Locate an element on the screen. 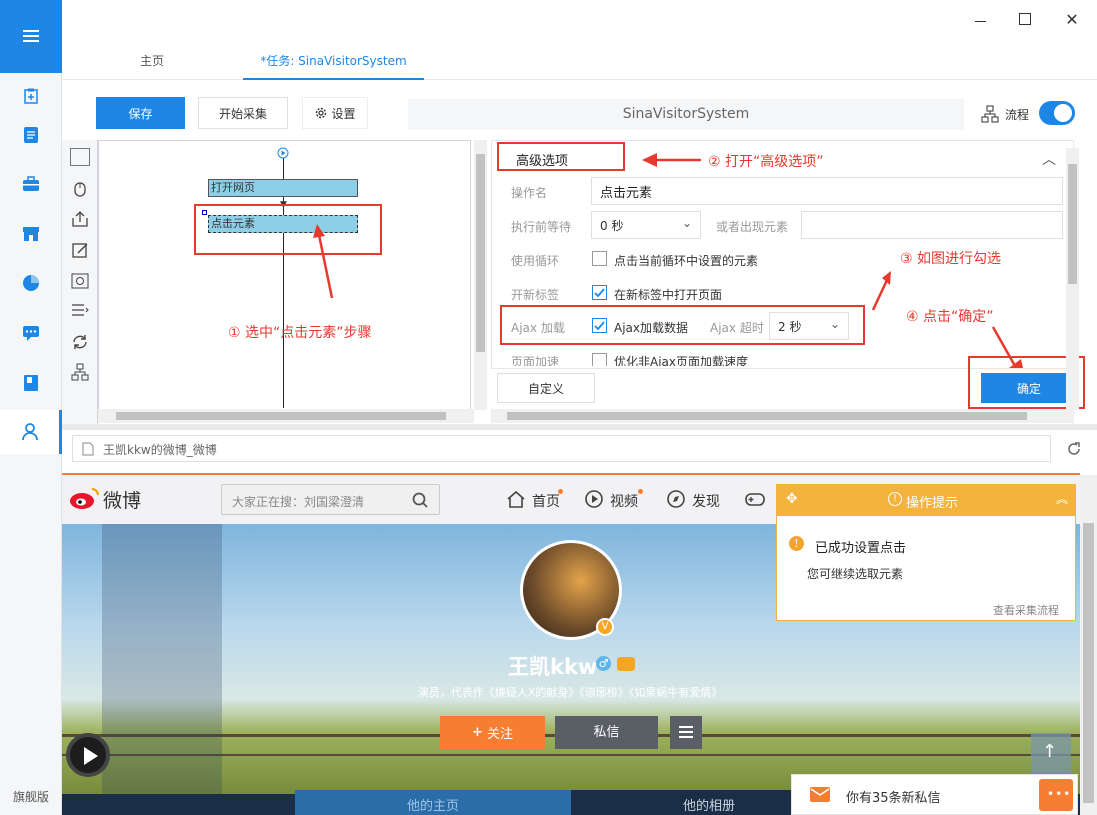 Image resolution: width=1097 pixels, height=815 pixels. tool-open-page-icon is located at coordinates (80, 157).